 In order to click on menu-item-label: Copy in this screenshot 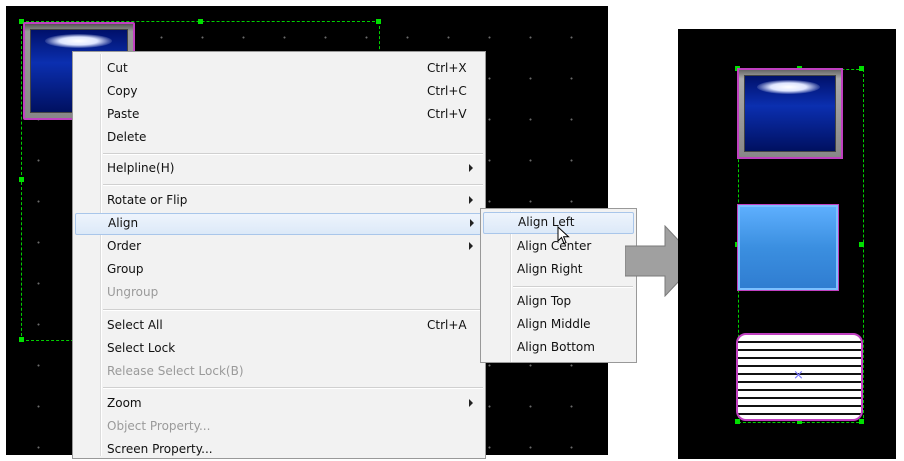, I will do `click(122, 91)`.